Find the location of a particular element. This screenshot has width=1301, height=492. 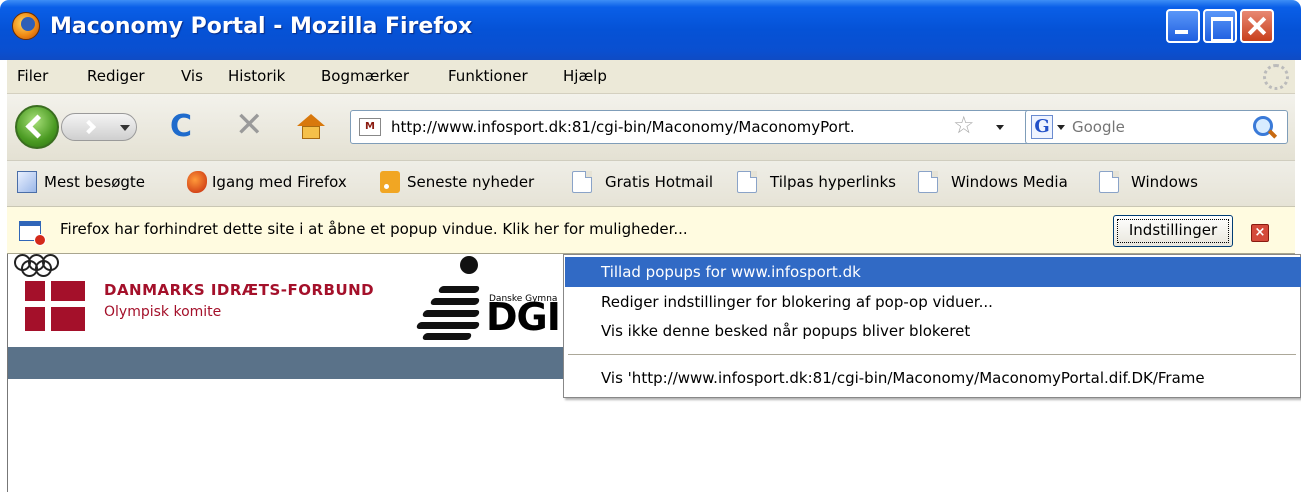

search-bar: G is located at coordinates (1156, 127).